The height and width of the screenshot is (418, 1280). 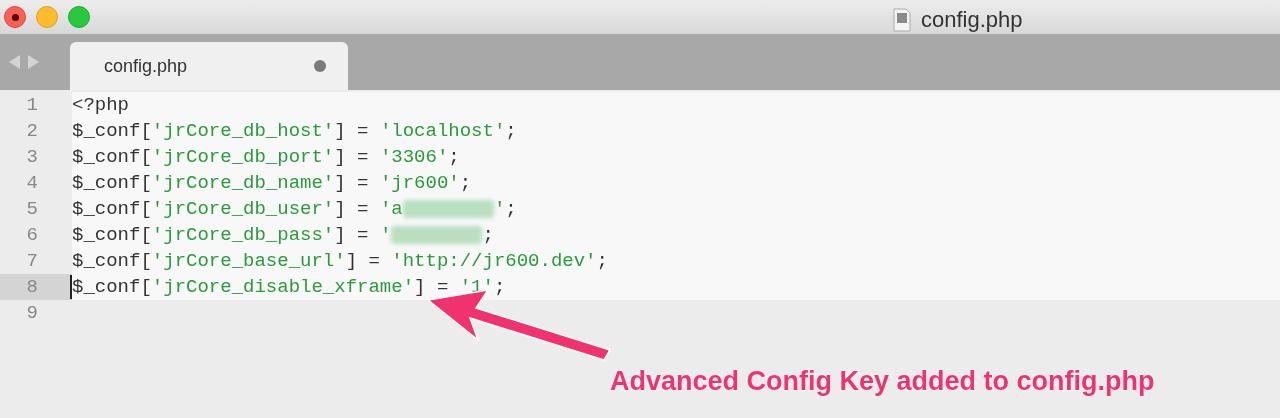 I want to click on code-string: 'a, so click(x=391, y=209).